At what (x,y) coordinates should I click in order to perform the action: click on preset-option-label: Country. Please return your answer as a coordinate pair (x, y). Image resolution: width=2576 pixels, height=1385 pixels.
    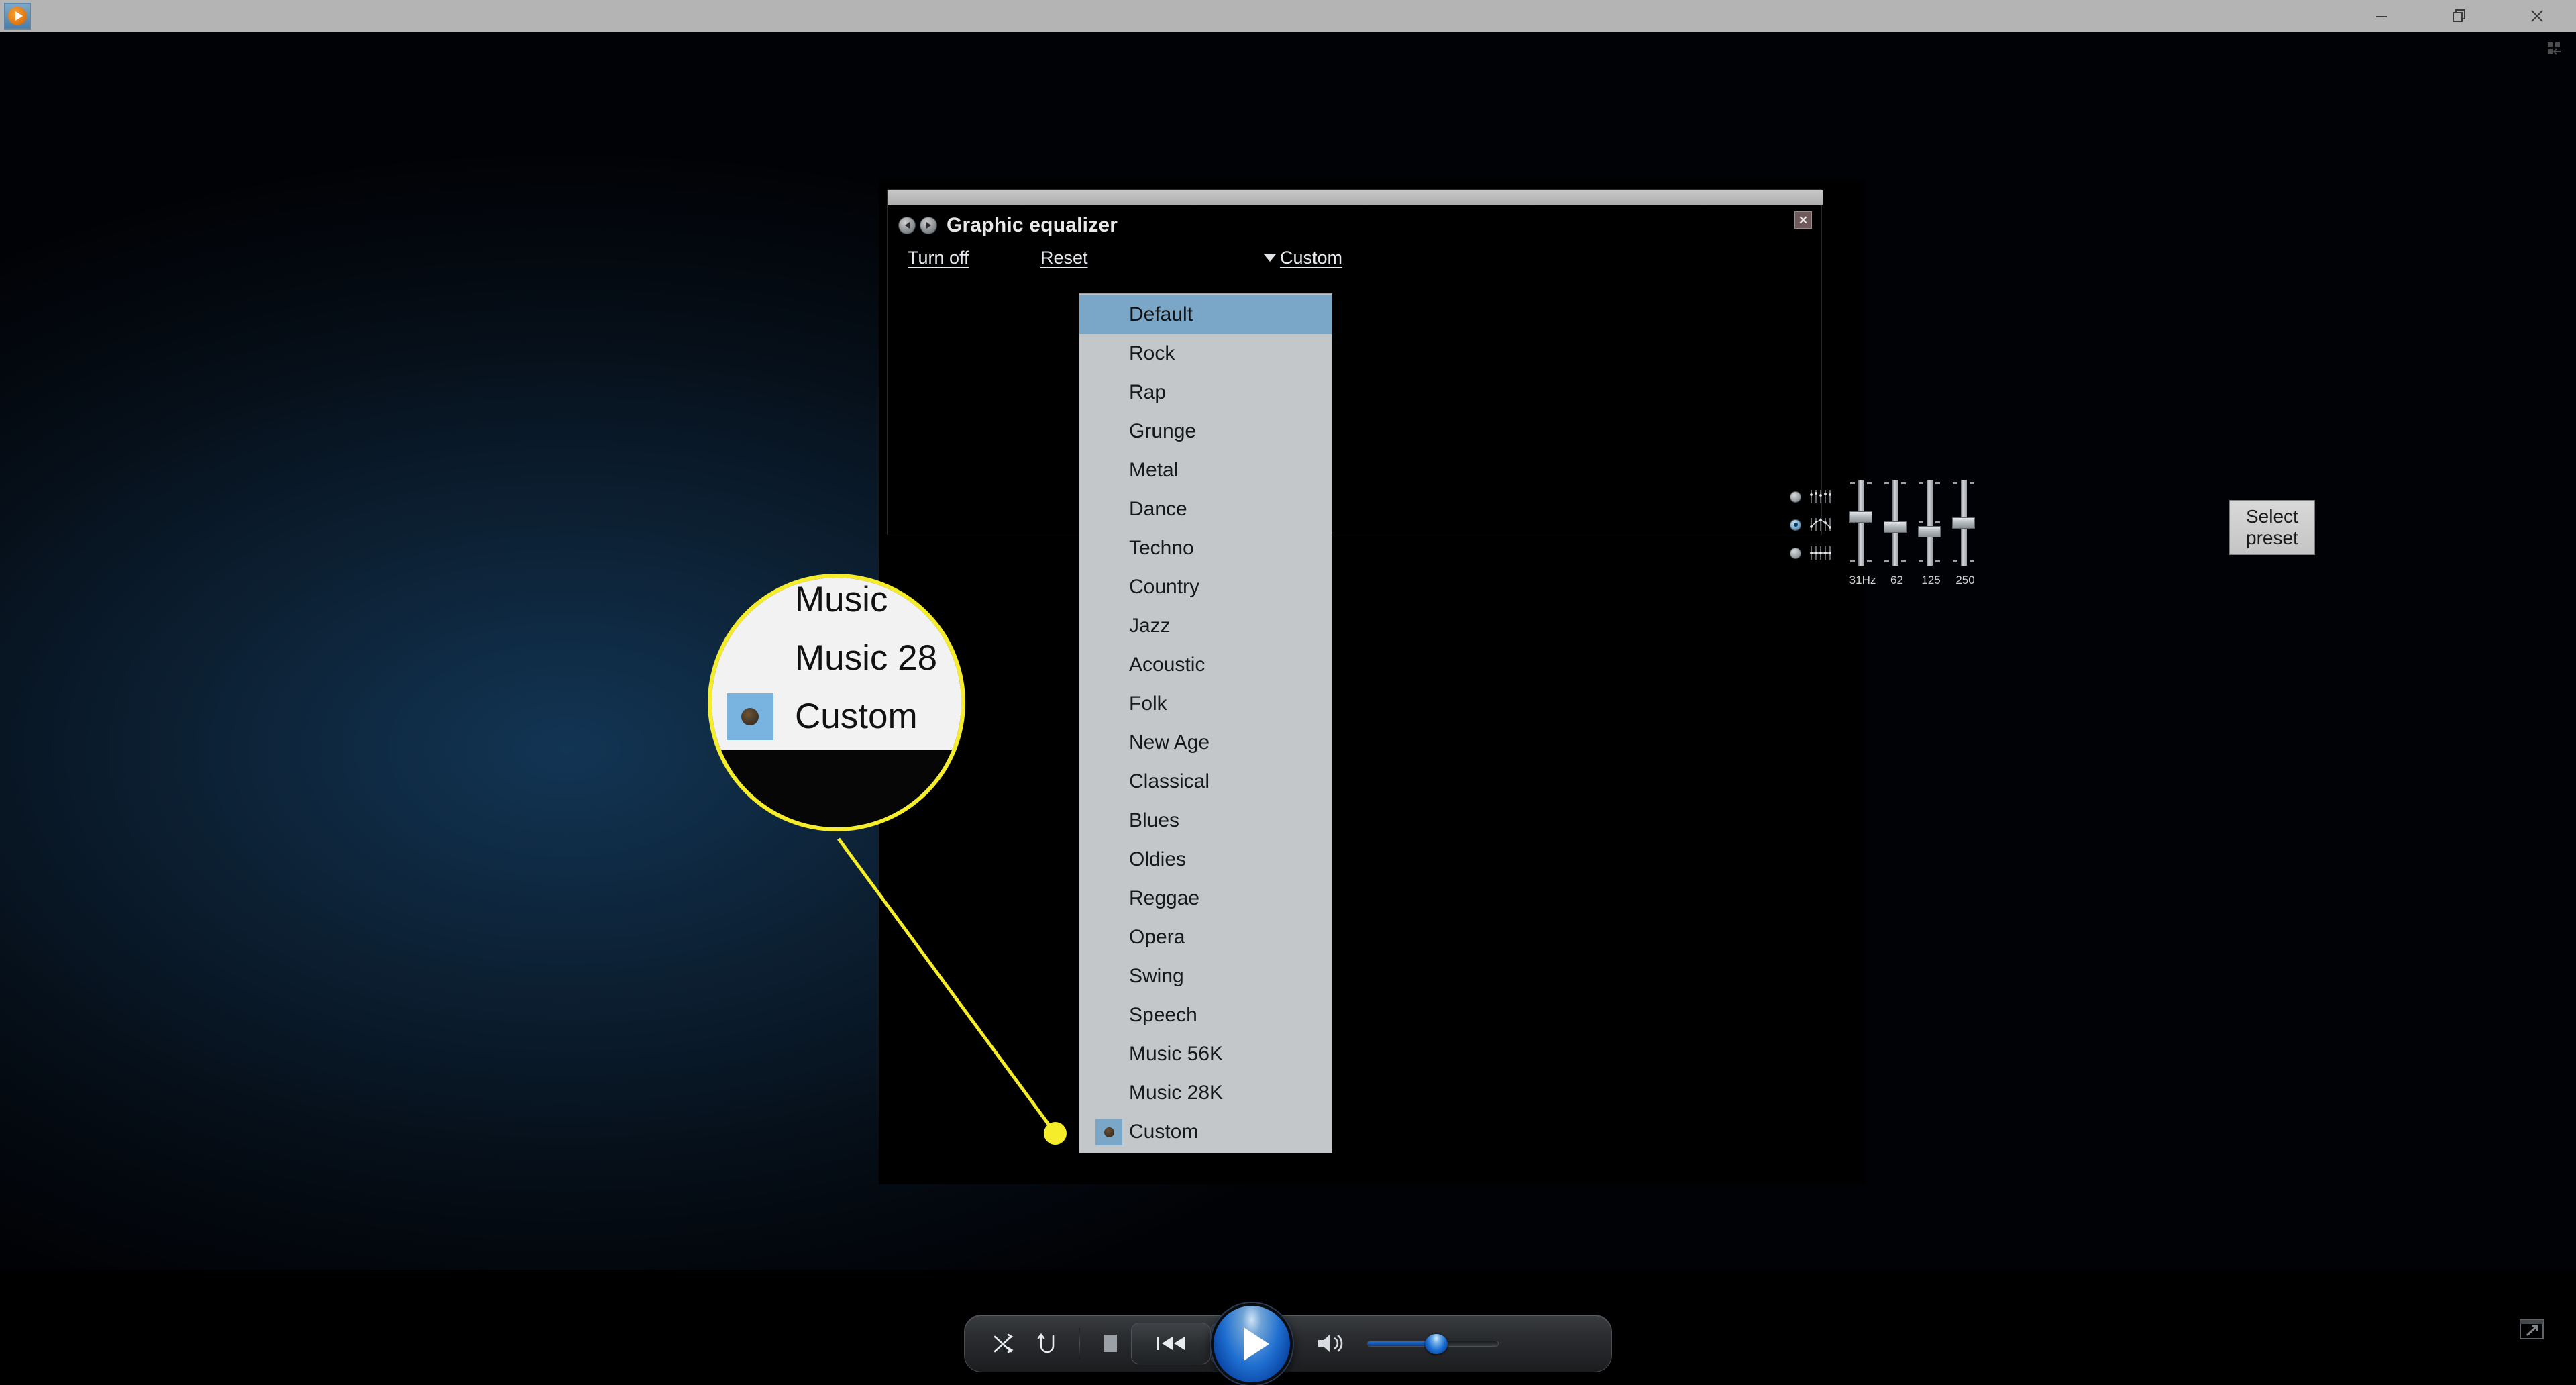
    Looking at the image, I should click on (1164, 587).